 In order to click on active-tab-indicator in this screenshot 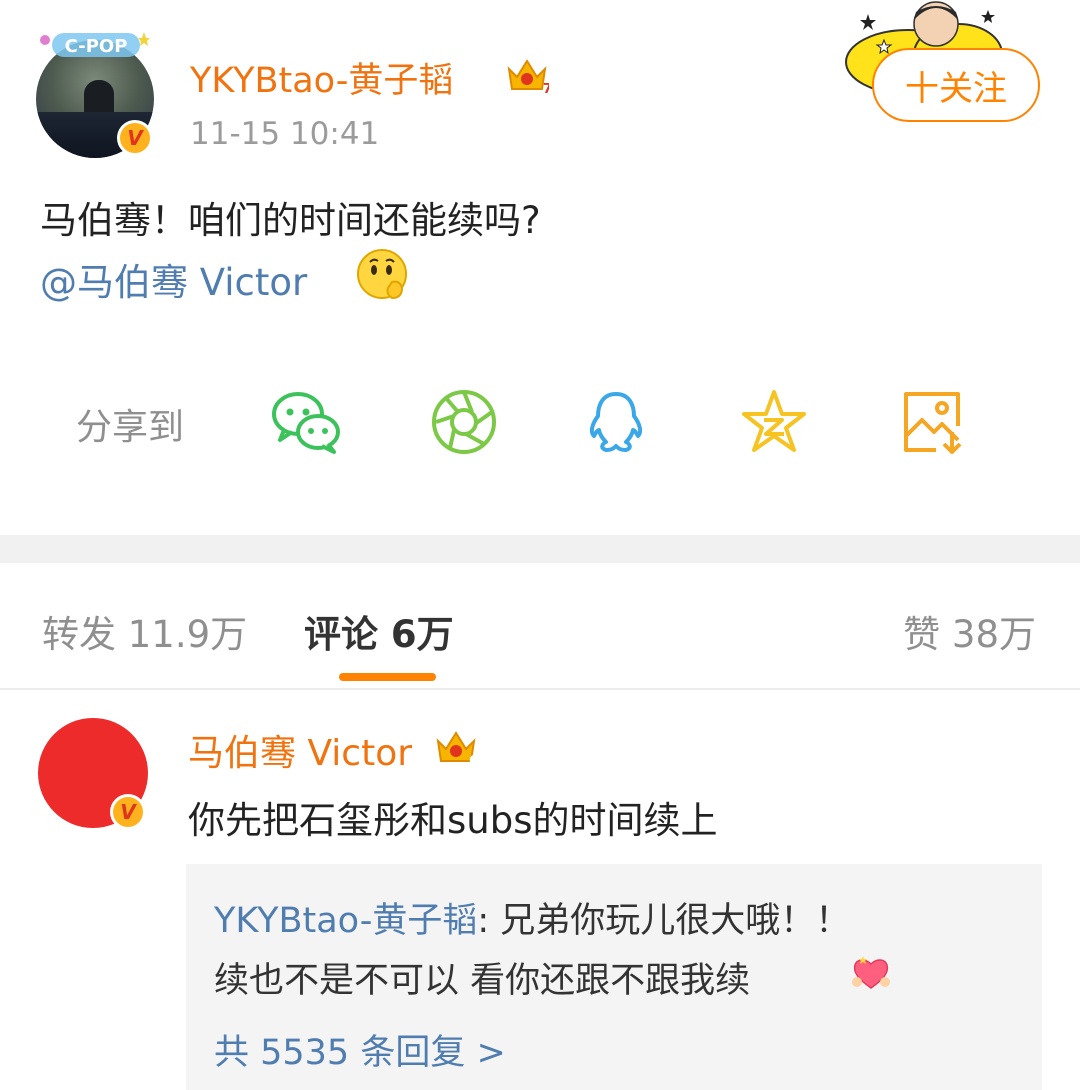, I will do `click(387, 677)`.